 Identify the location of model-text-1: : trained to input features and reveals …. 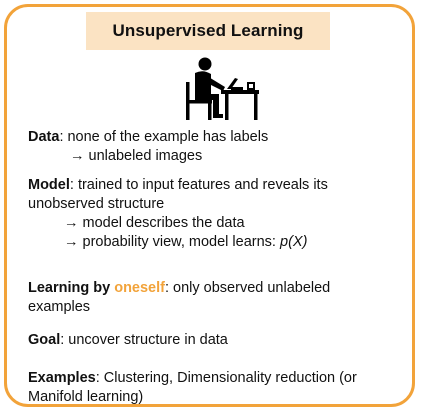
(198, 185).